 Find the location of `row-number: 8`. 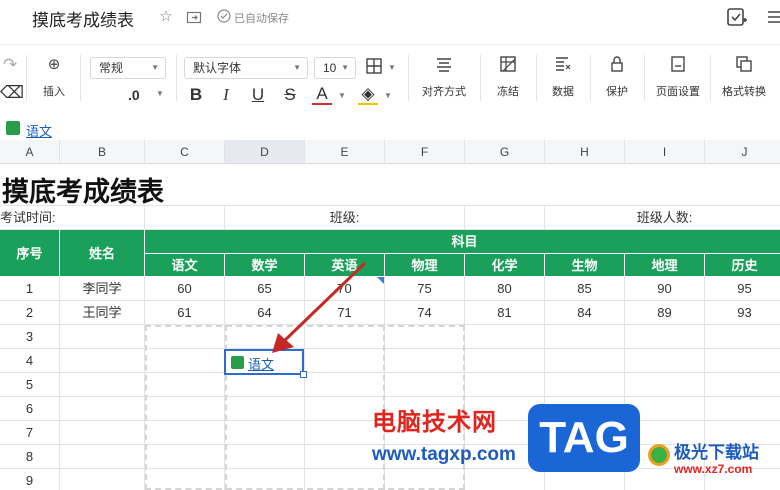

row-number: 8 is located at coordinates (30, 457).